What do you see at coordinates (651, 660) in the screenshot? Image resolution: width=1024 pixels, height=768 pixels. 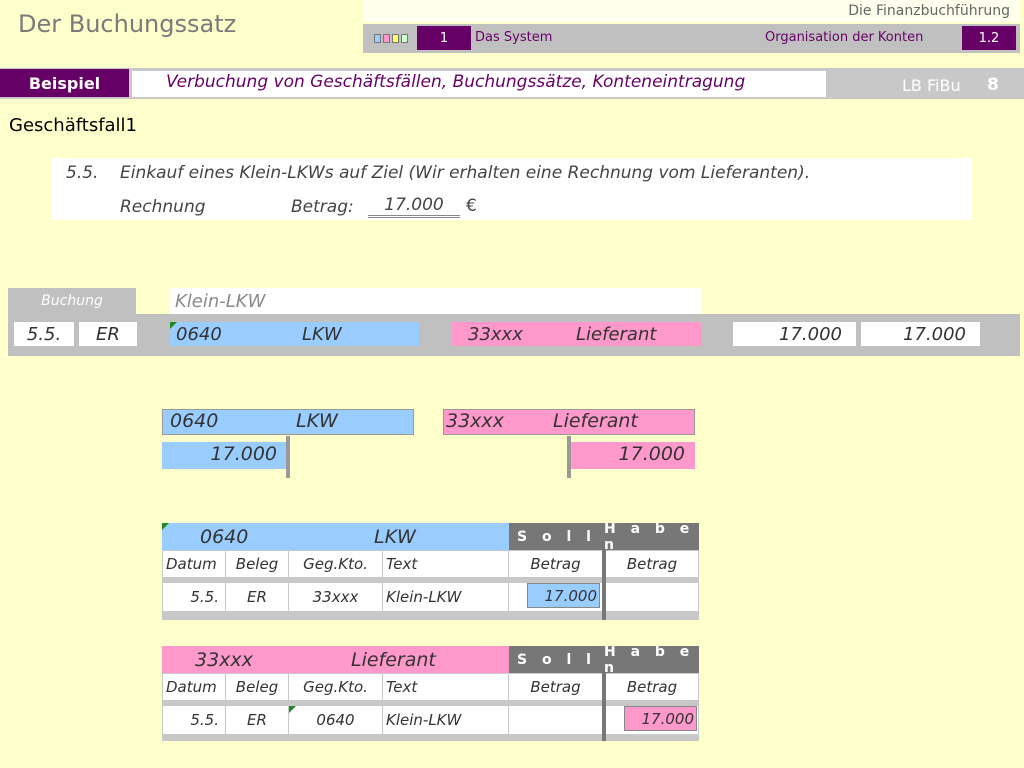 I see `ledger2-haben-header: H a b e n` at bounding box center [651, 660].